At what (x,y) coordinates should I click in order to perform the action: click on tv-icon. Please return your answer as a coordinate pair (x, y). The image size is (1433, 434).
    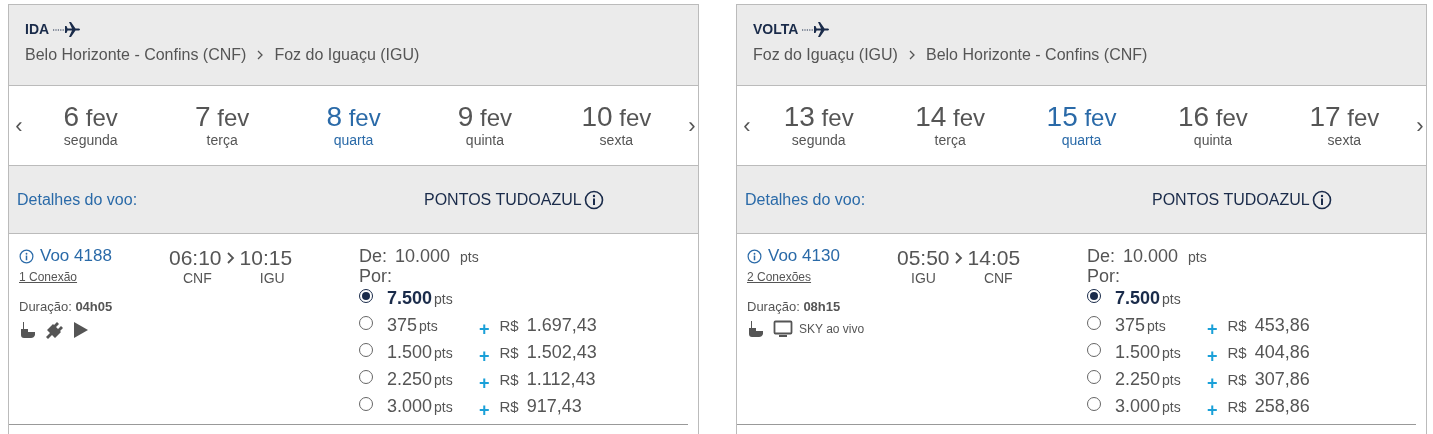
    Looking at the image, I should click on (783, 329).